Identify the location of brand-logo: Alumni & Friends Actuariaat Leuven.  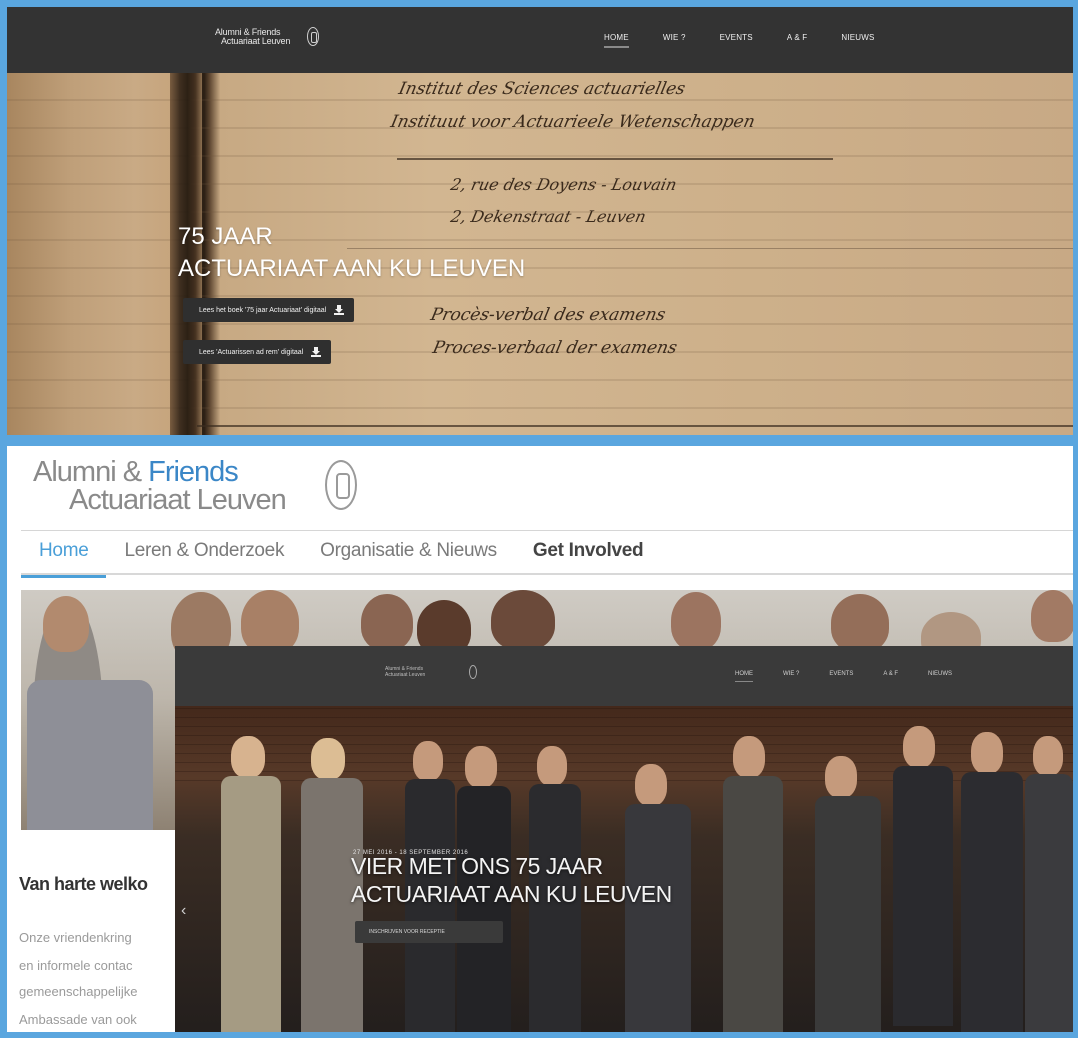
(252, 37).